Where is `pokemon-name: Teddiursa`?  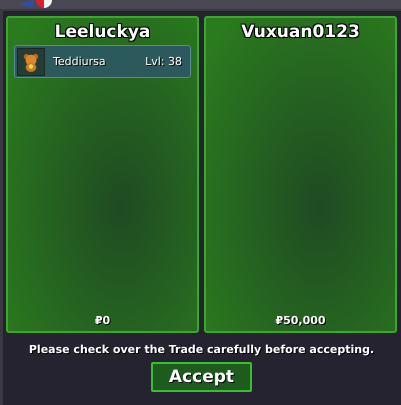 pokemon-name: Teddiursa is located at coordinates (80, 61).